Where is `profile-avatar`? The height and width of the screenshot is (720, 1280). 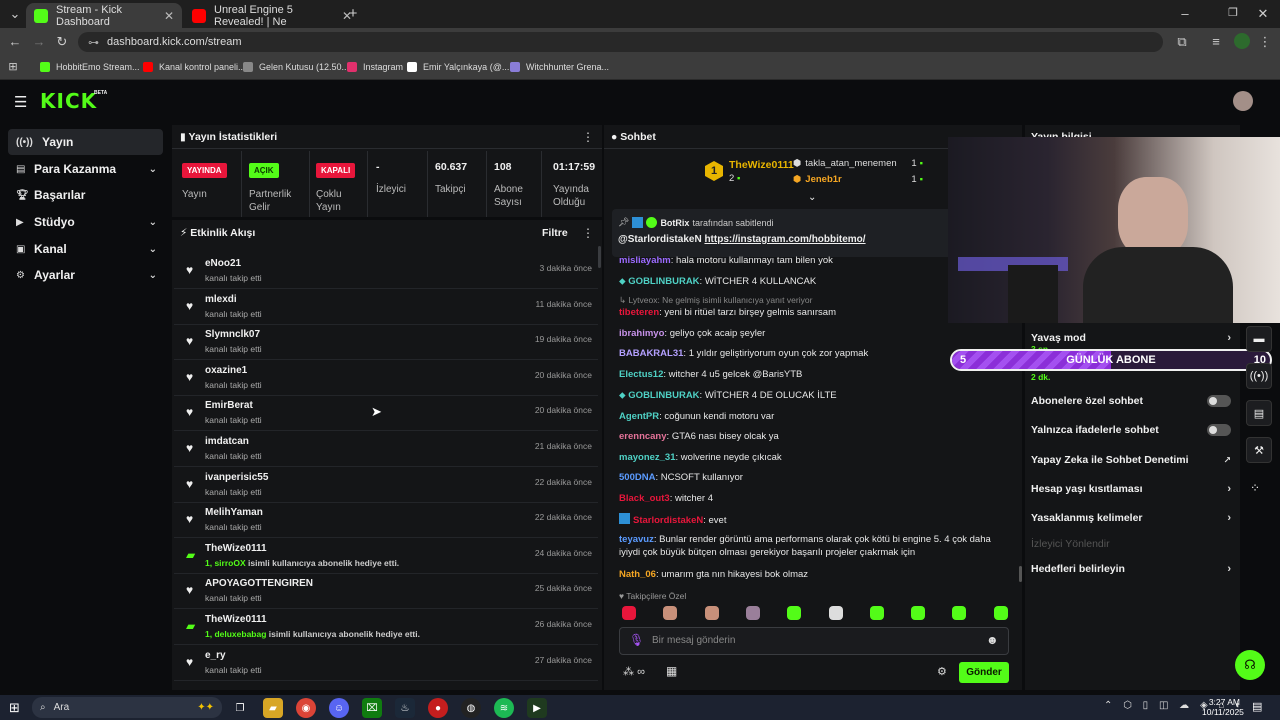
profile-avatar is located at coordinates (1242, 41).